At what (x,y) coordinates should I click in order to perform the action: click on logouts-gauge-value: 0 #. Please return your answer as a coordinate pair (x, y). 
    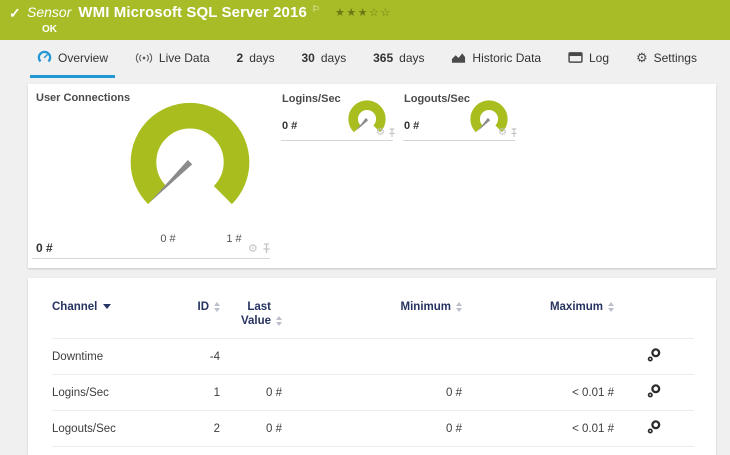
    Looking at the image, I should click on (412, 126).